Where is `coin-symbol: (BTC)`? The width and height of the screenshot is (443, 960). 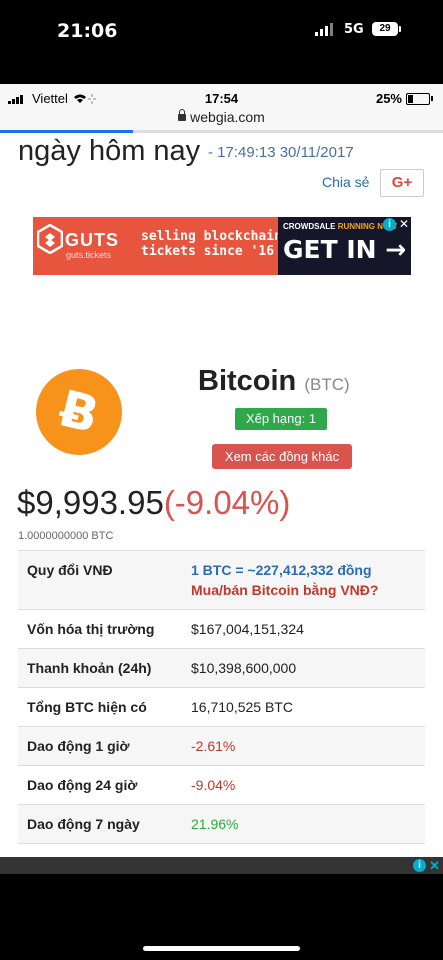
coin-symbol: (BTC) is located at coordinates (327, 384).